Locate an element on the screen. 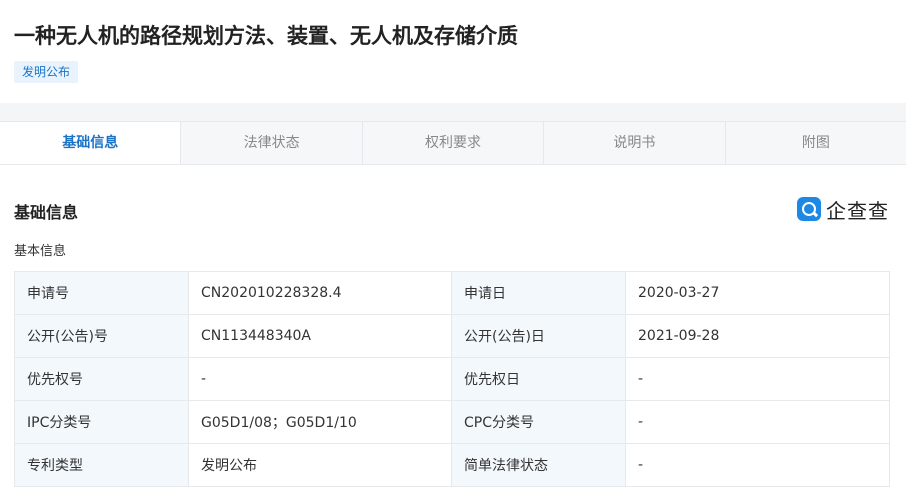 Image resolution: width=906 pixels, height=497 pixels. section-gap is located at coordinates (453, 112).